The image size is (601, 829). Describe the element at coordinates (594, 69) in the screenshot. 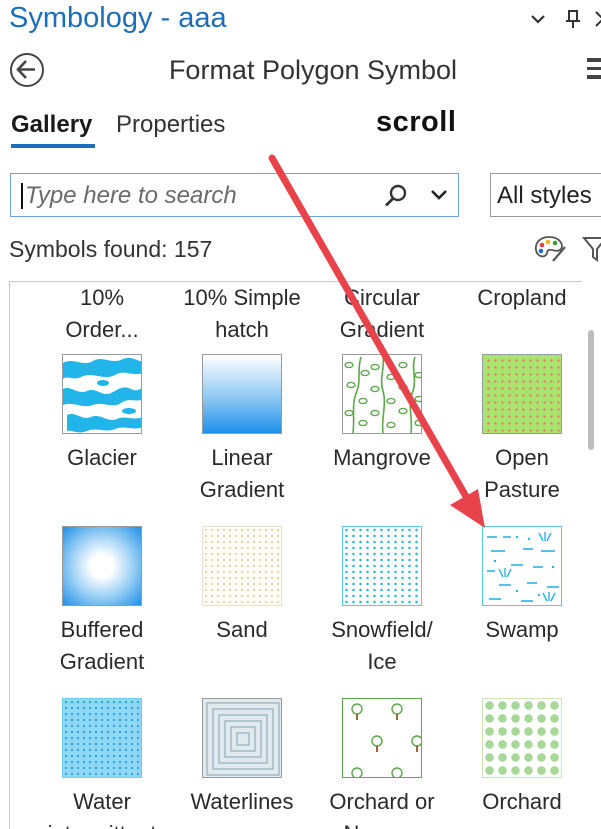

I see `hamburger-menu-icon` at that location.